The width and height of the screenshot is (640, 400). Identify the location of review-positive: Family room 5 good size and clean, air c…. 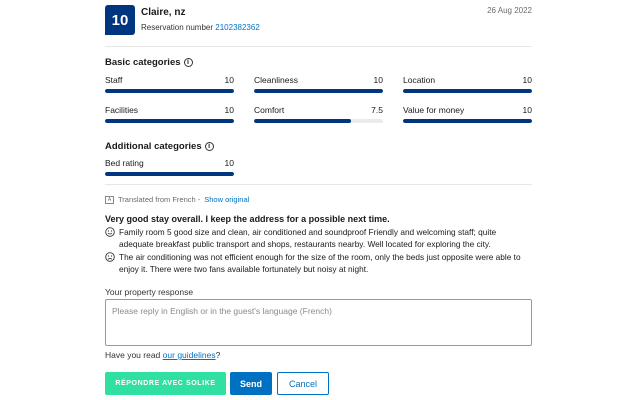
(318, 238).